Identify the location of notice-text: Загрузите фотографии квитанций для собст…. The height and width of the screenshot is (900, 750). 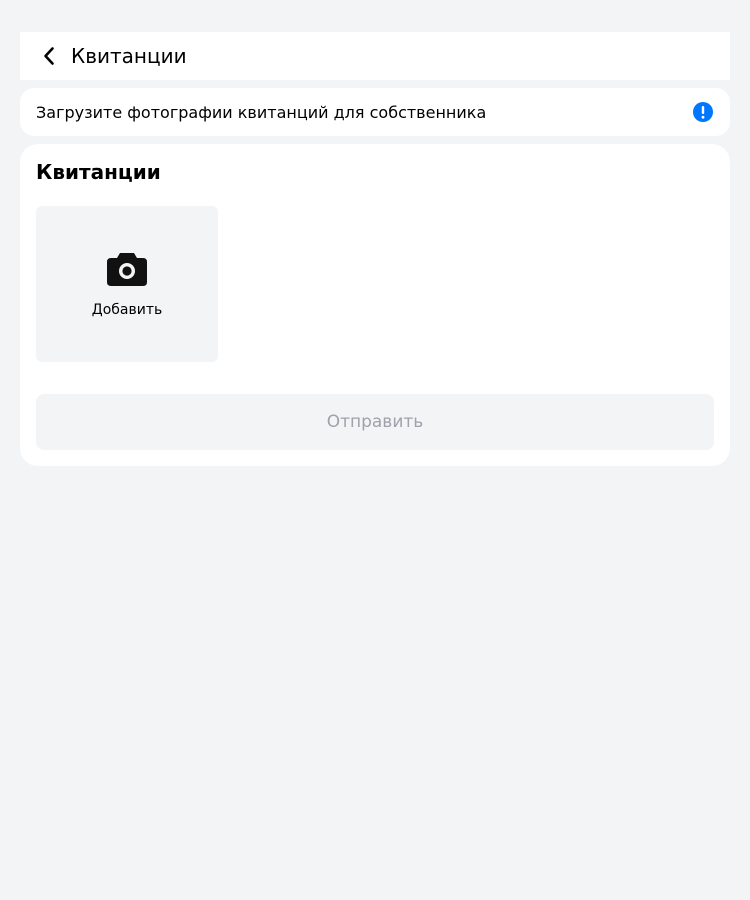
(261, 112).